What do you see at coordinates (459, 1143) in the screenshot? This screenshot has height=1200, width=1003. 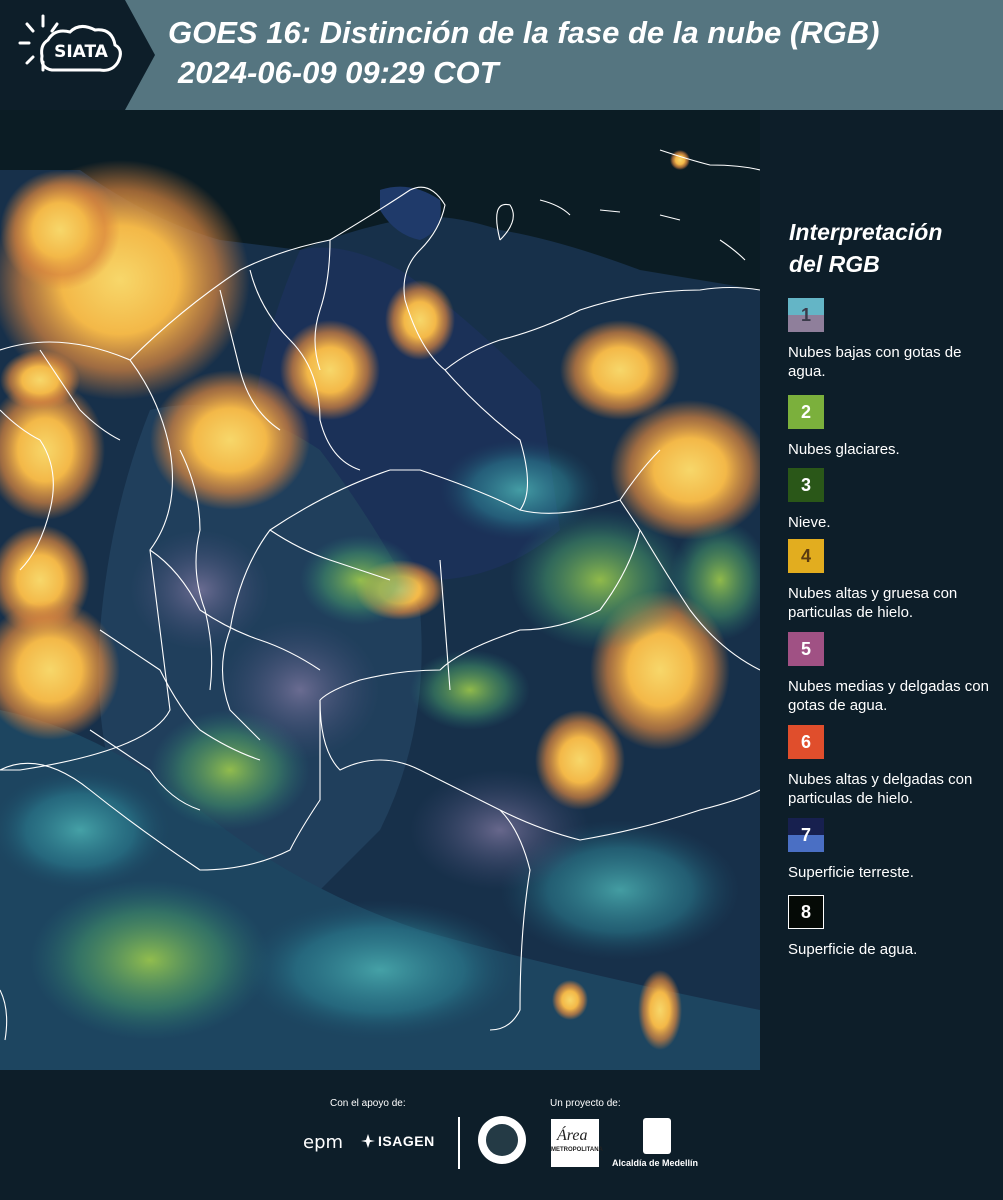 I see `footer-divider` at bounding box center [459, 1143].